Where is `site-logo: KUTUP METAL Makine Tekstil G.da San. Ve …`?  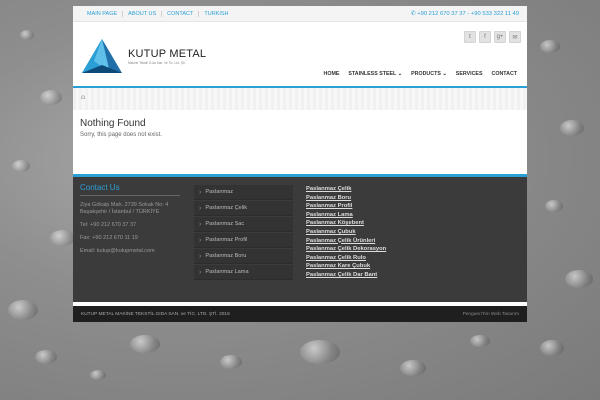 site-logo: KUTUP METAL Makine Tekstil G.da San. Ve … is located at coordinates (143, 56).